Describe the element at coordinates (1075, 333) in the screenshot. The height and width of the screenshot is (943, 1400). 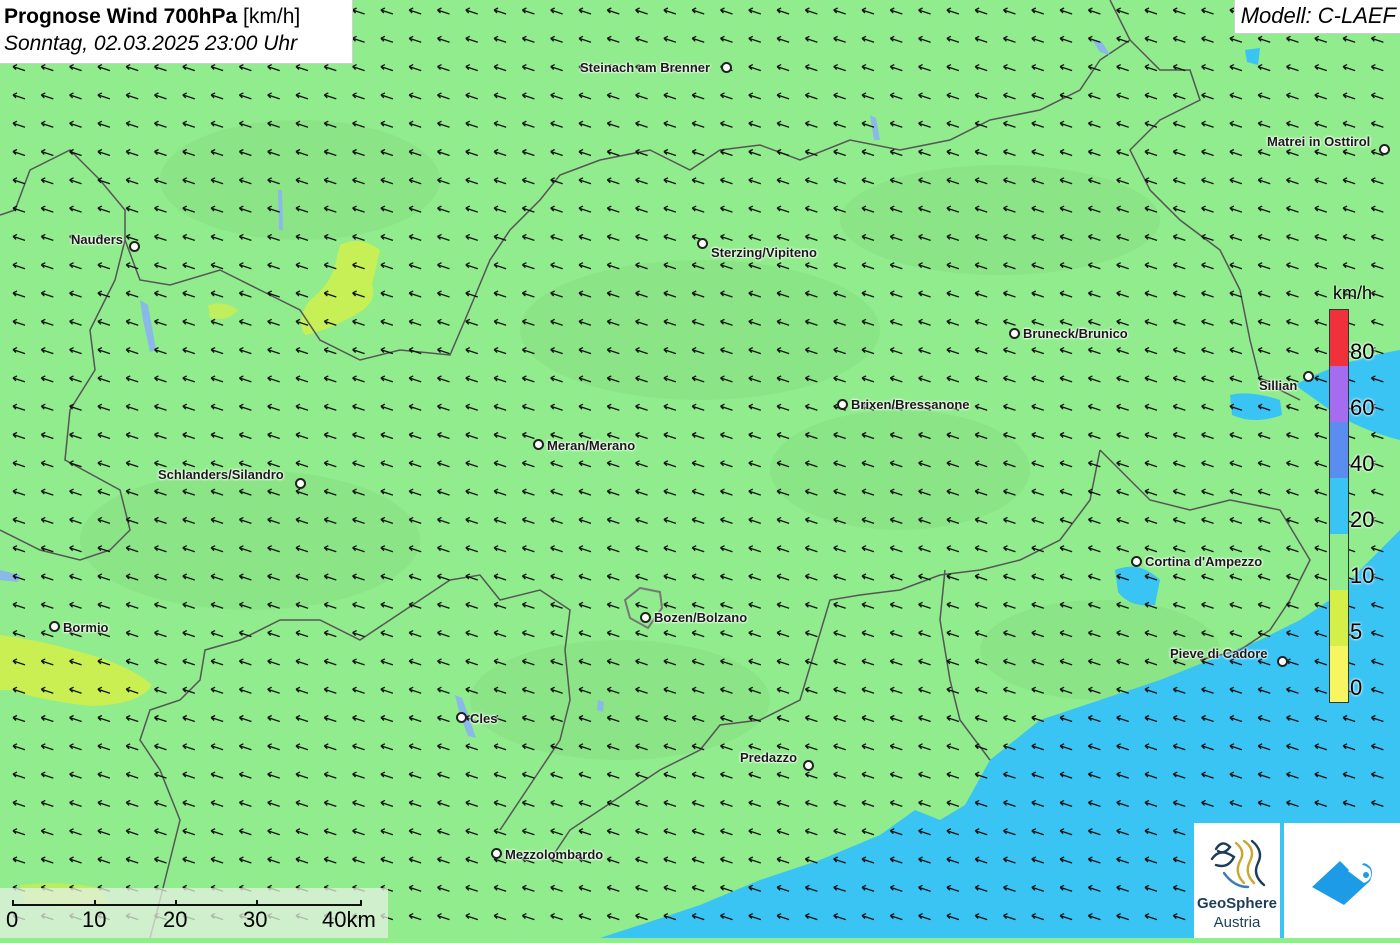
I see `city-label: Bruneck/Brunico` at that location.